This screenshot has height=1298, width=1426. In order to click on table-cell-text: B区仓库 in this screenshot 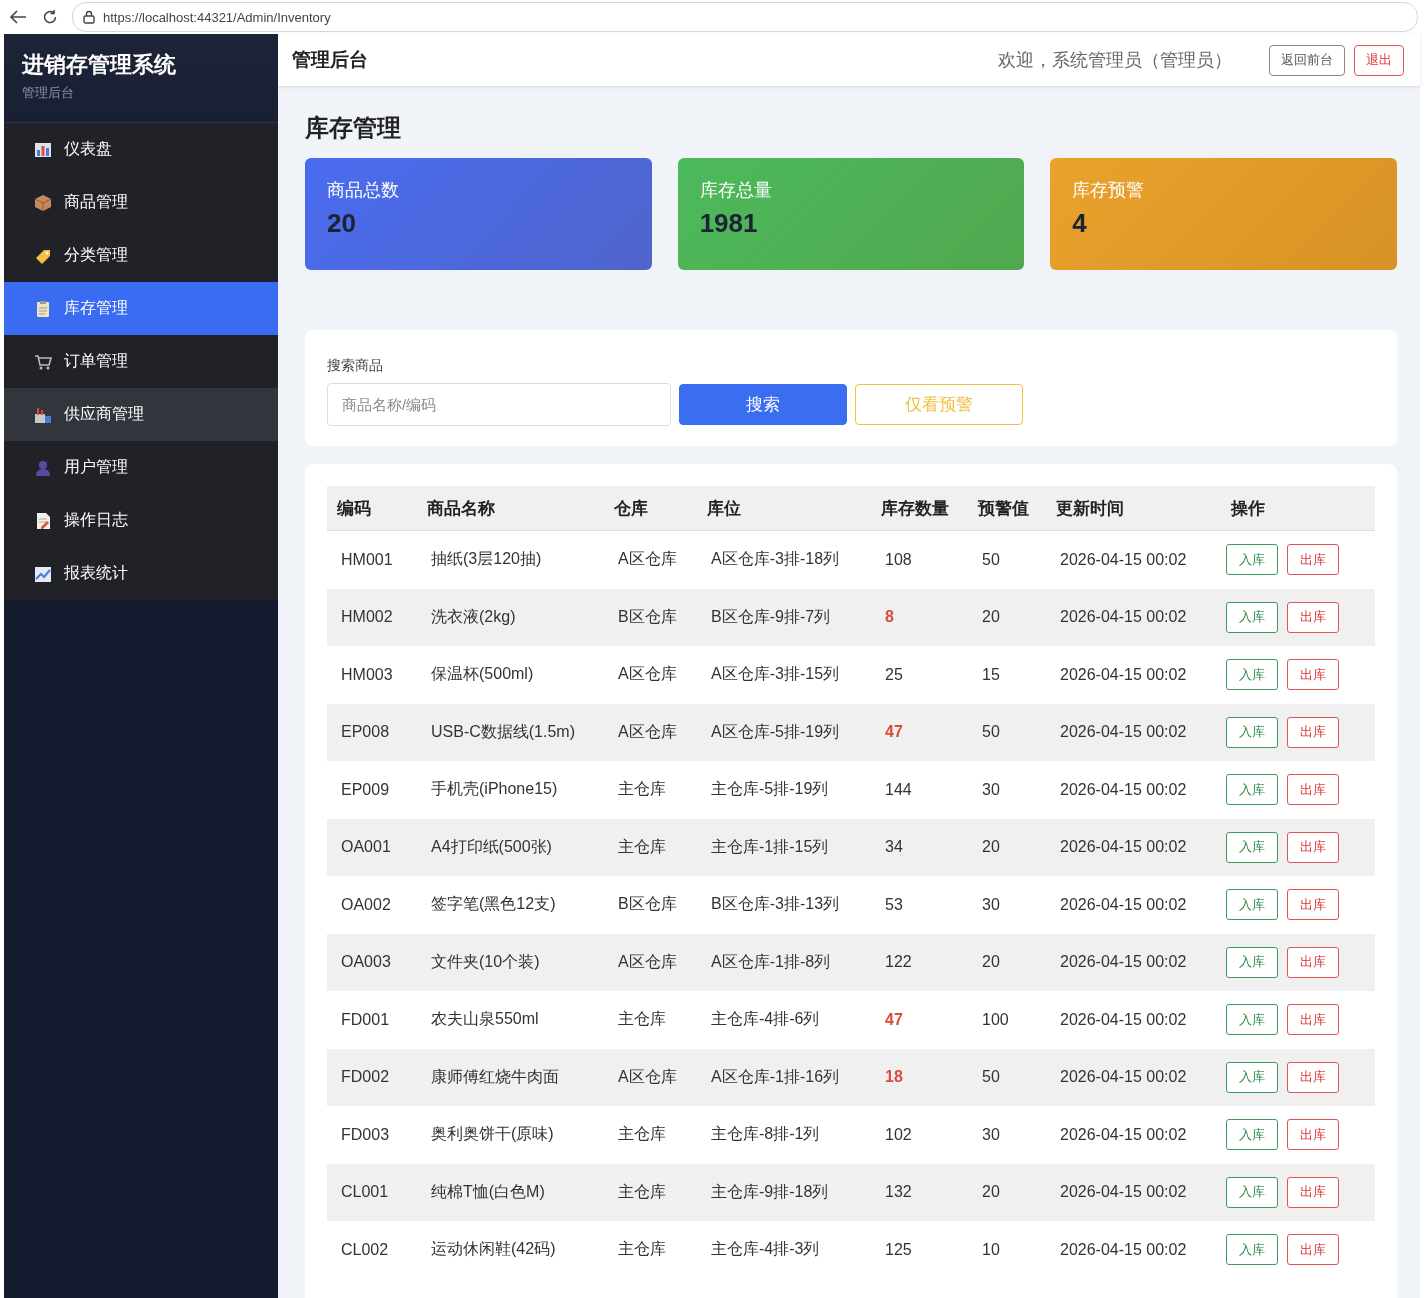, I will do `click(647, 904)`.